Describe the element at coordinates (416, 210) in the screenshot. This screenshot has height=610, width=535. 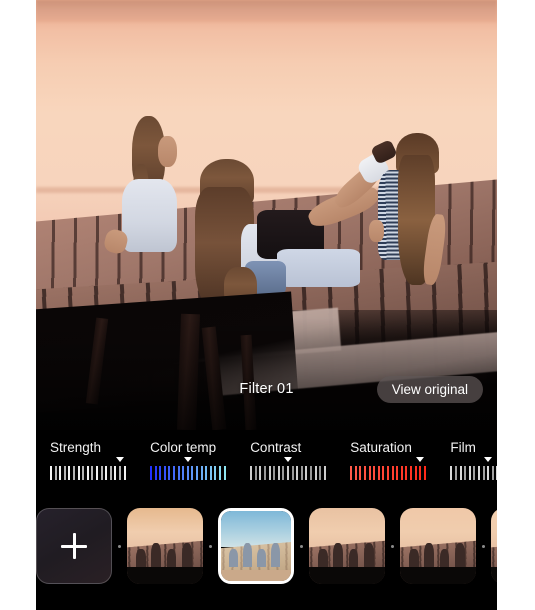
I see `person-seated-right` at that location.